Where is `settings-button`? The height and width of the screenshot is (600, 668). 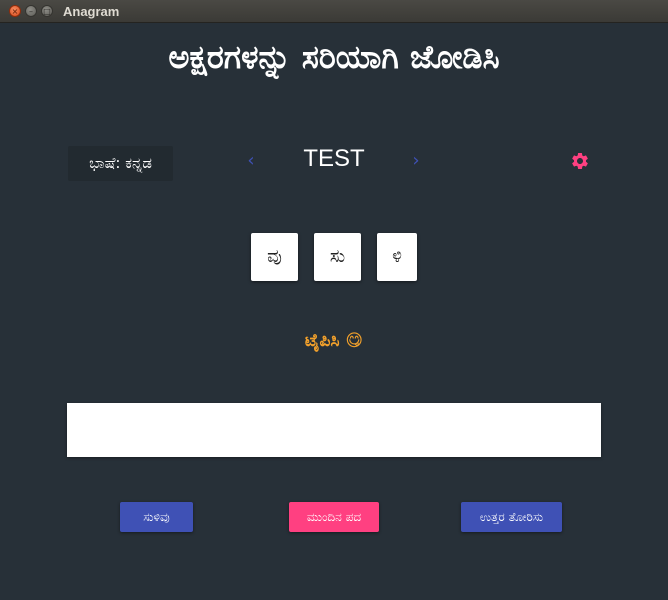
settings-button is located at coordinates (580, 161).